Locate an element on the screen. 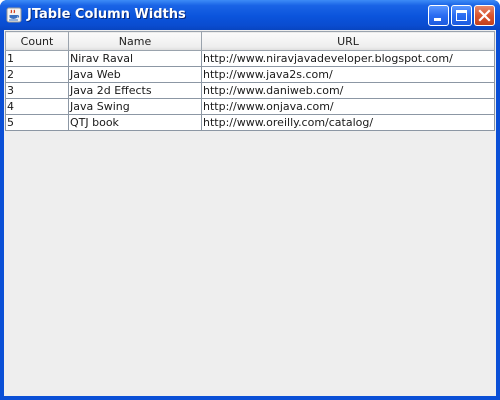  minimize-icon is located at coordinates (437, 19).